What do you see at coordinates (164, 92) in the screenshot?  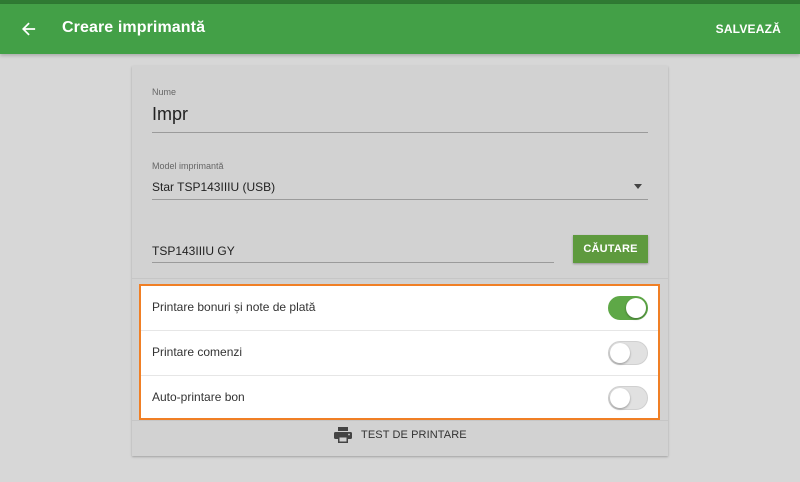 I see `name-field-label: Nume` at bounding box center [164, 92].